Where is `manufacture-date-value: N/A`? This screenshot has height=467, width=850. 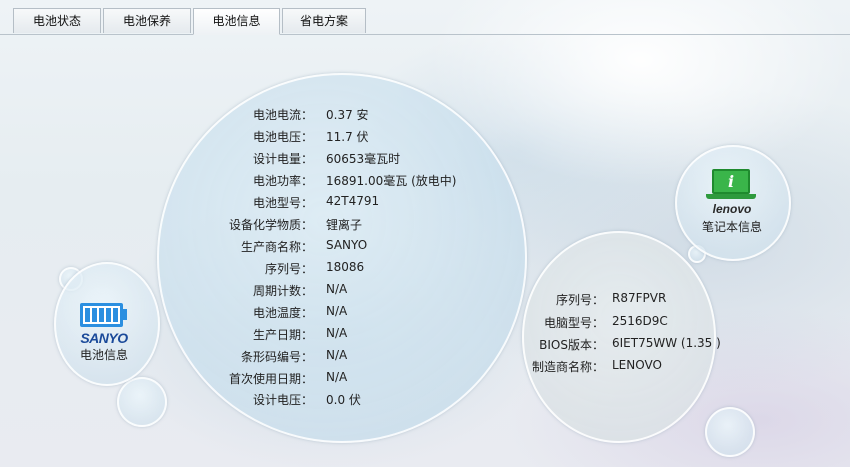 manufacture-date-value: N/A is located at coordinates (337, 333).